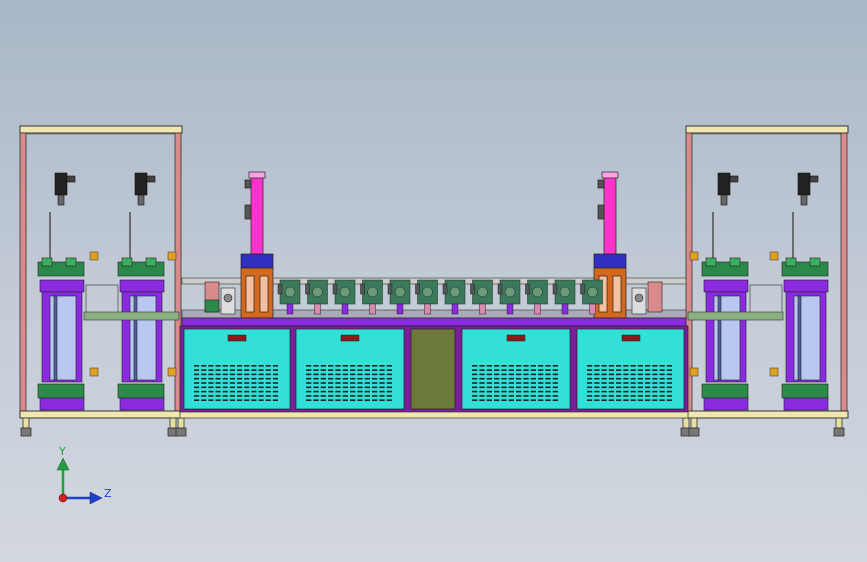  I want to click on coordinate-triad: Y Z, so click(84, 475).